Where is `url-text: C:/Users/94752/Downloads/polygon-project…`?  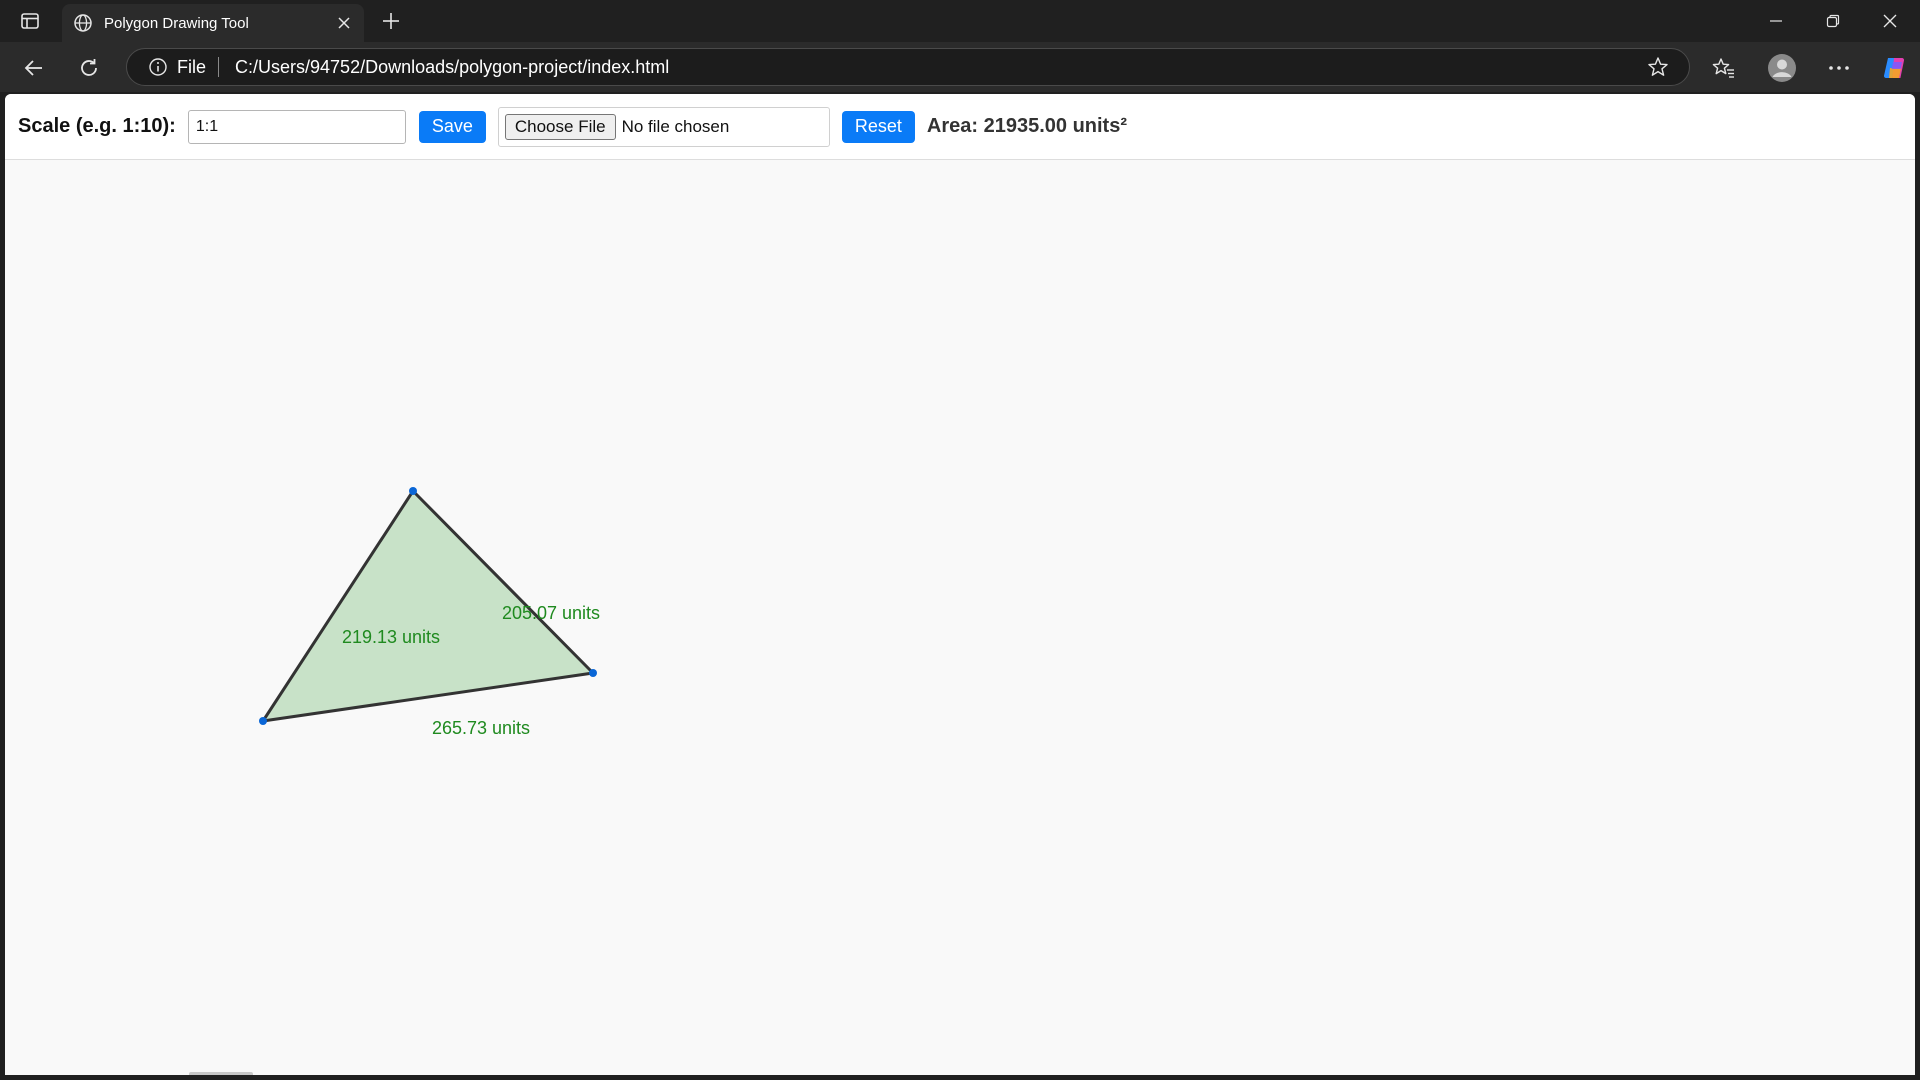 url-text: C:/Users/94752/Downloads/polygon-project… is located at coordinates (940, 67).